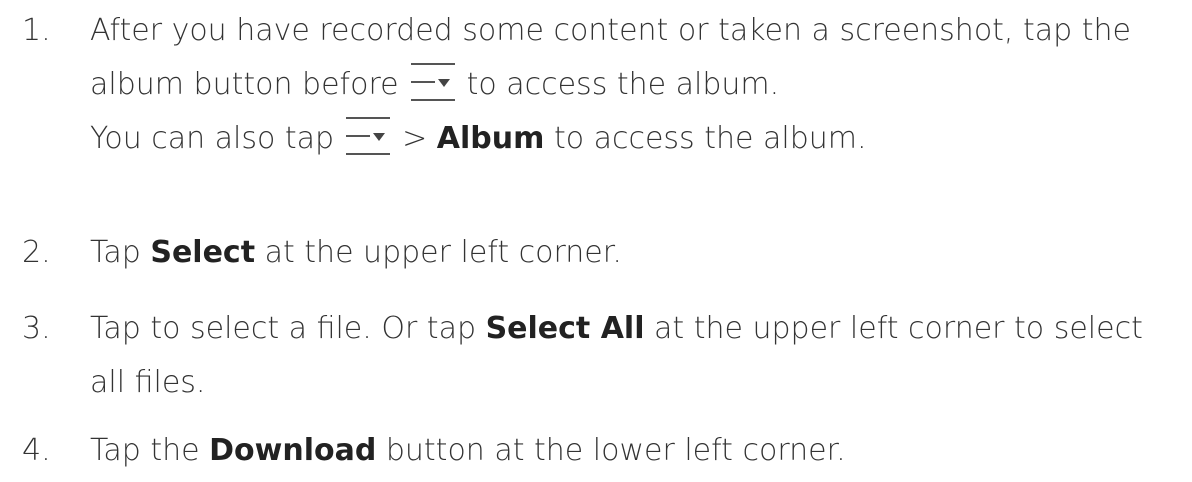 Image resolution: width=1192 pixels, height=482 pixels. What do you see at coordinates (443, 252) in the screenshot?
I see `step-2-after: at the upper left corner.` at bounding box center [443, 252].